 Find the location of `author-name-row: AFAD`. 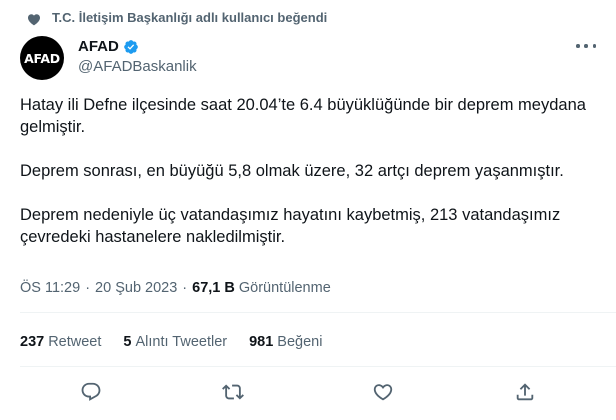

author-name-row: AFAD is located at coordinates (108, 46).